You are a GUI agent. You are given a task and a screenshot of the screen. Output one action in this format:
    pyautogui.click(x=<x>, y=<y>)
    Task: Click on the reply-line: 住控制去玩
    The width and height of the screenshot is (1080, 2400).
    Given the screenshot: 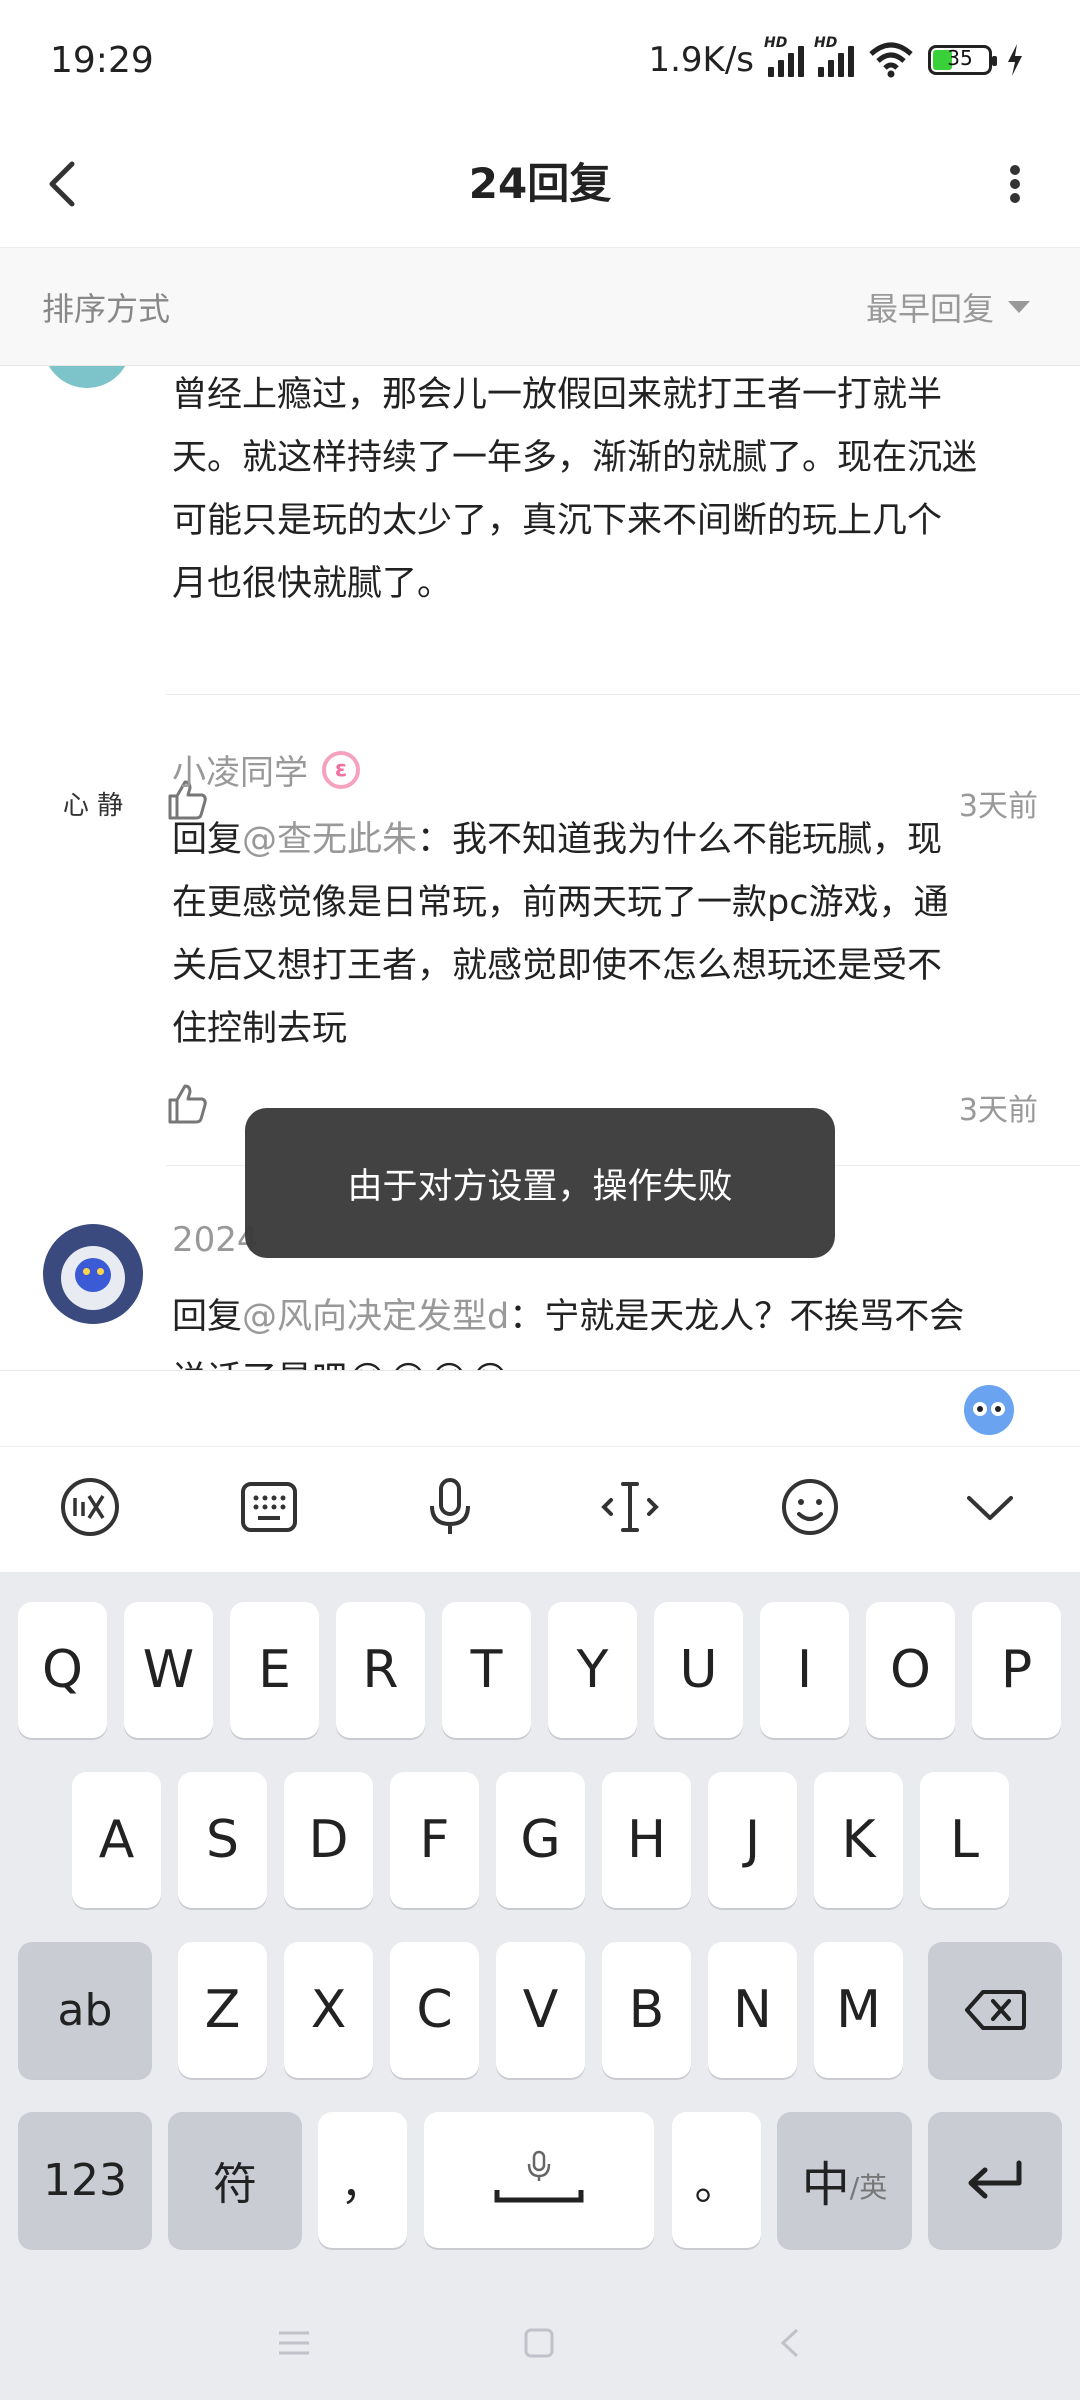 What is the action you would take?
    pyautogui.click(x=260, y=1029)
    